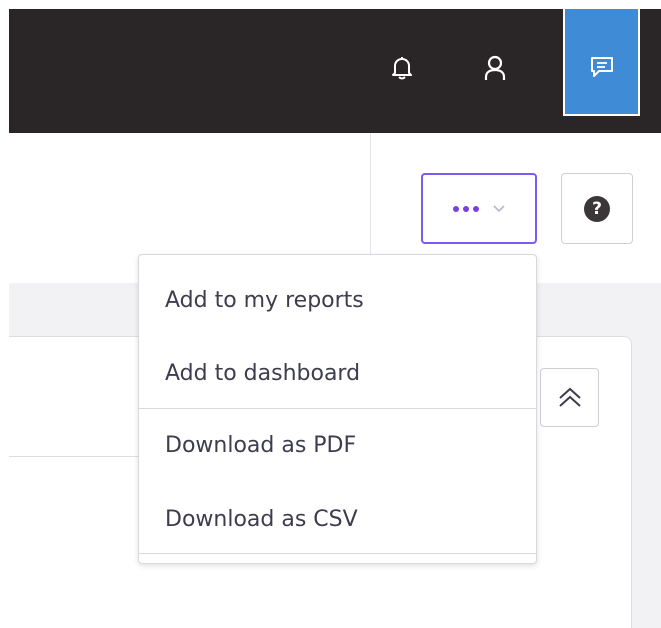 Image resolution: width=661 pixels, height=628 pixels. I want to click on menu-item-label: Download as PDF, so click(261, 445).